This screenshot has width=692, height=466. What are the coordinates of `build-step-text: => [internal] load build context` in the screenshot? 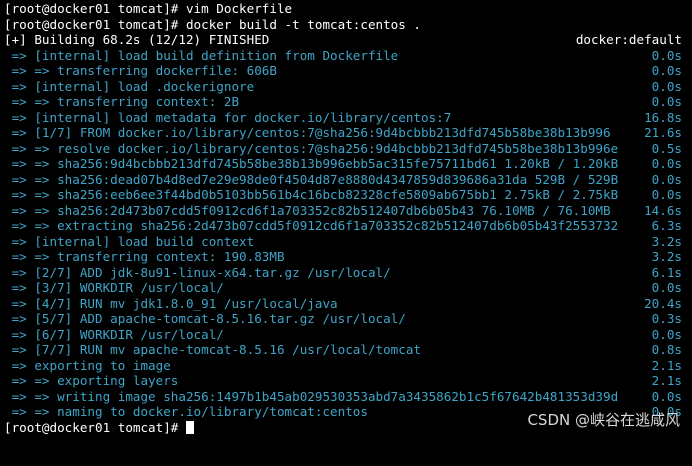 It's located at (129, 241).